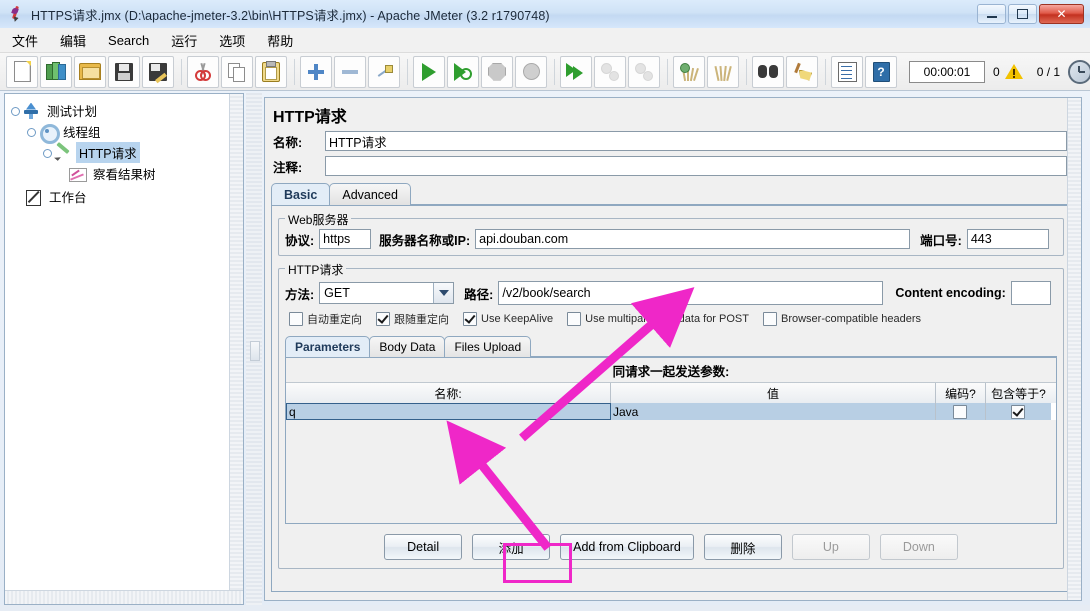 This screenshot has width=1090, height=611. I want to click on toolbar-help-button: ?, so click(881, 71).